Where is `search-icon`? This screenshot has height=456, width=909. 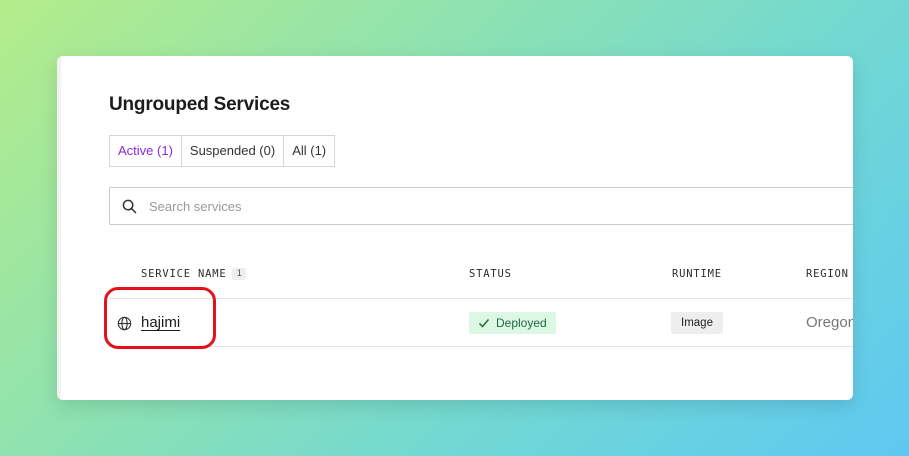 search-icon is located at coordinates (129, 206).